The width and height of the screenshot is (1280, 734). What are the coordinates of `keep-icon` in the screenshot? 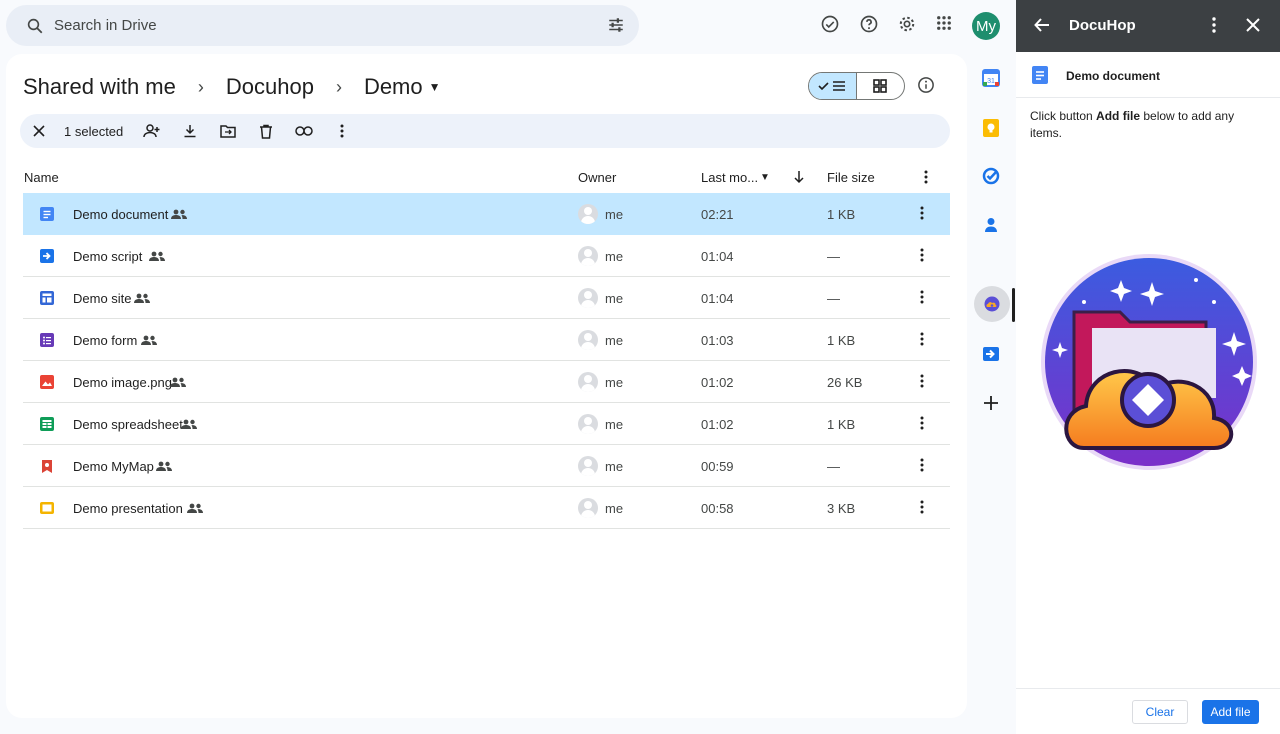 It's located at (991, 128).